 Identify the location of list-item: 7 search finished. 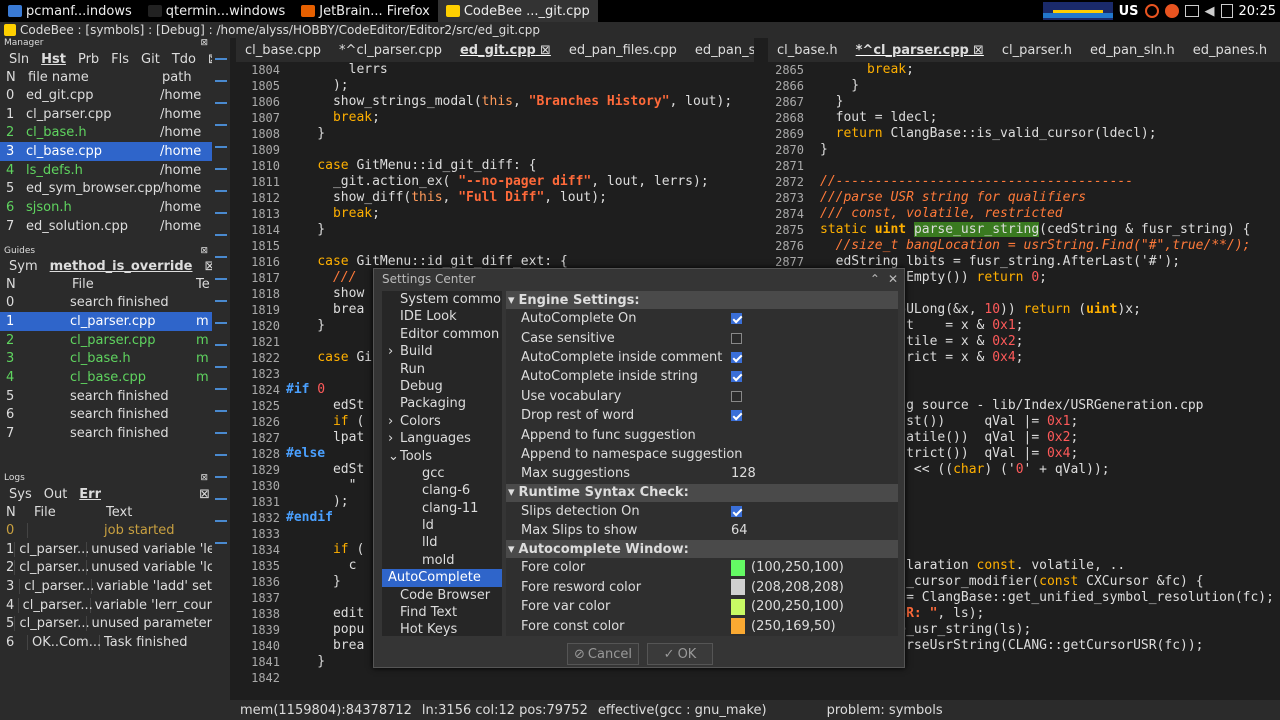
(106, 433).